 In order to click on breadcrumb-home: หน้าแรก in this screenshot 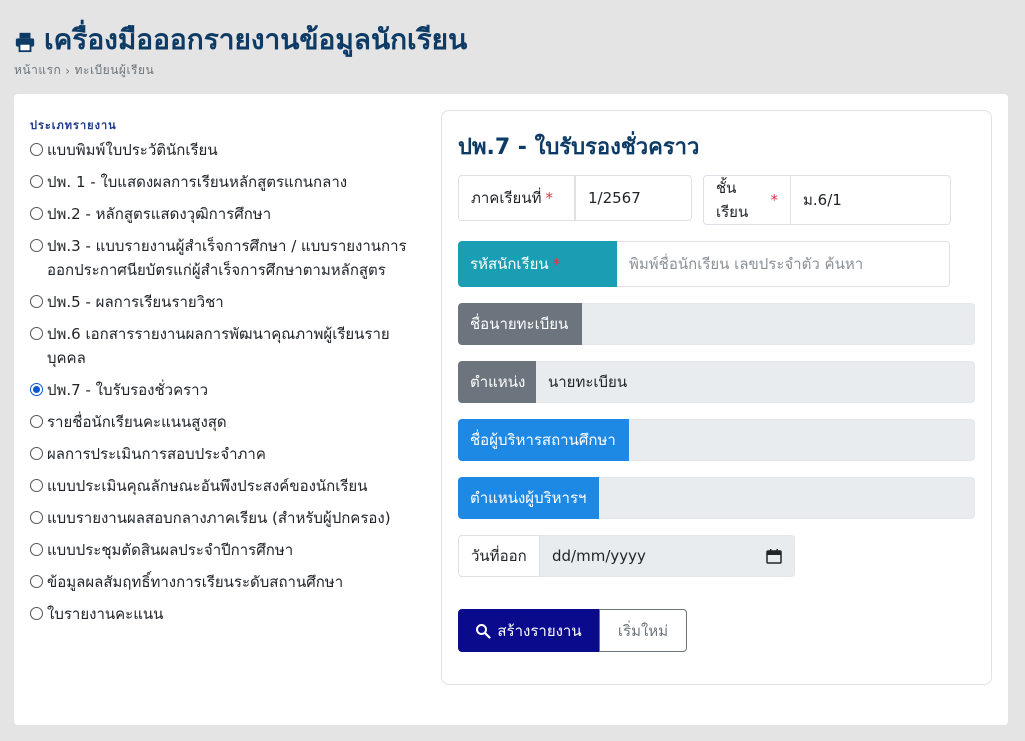, I will do `click(37, 70)`.